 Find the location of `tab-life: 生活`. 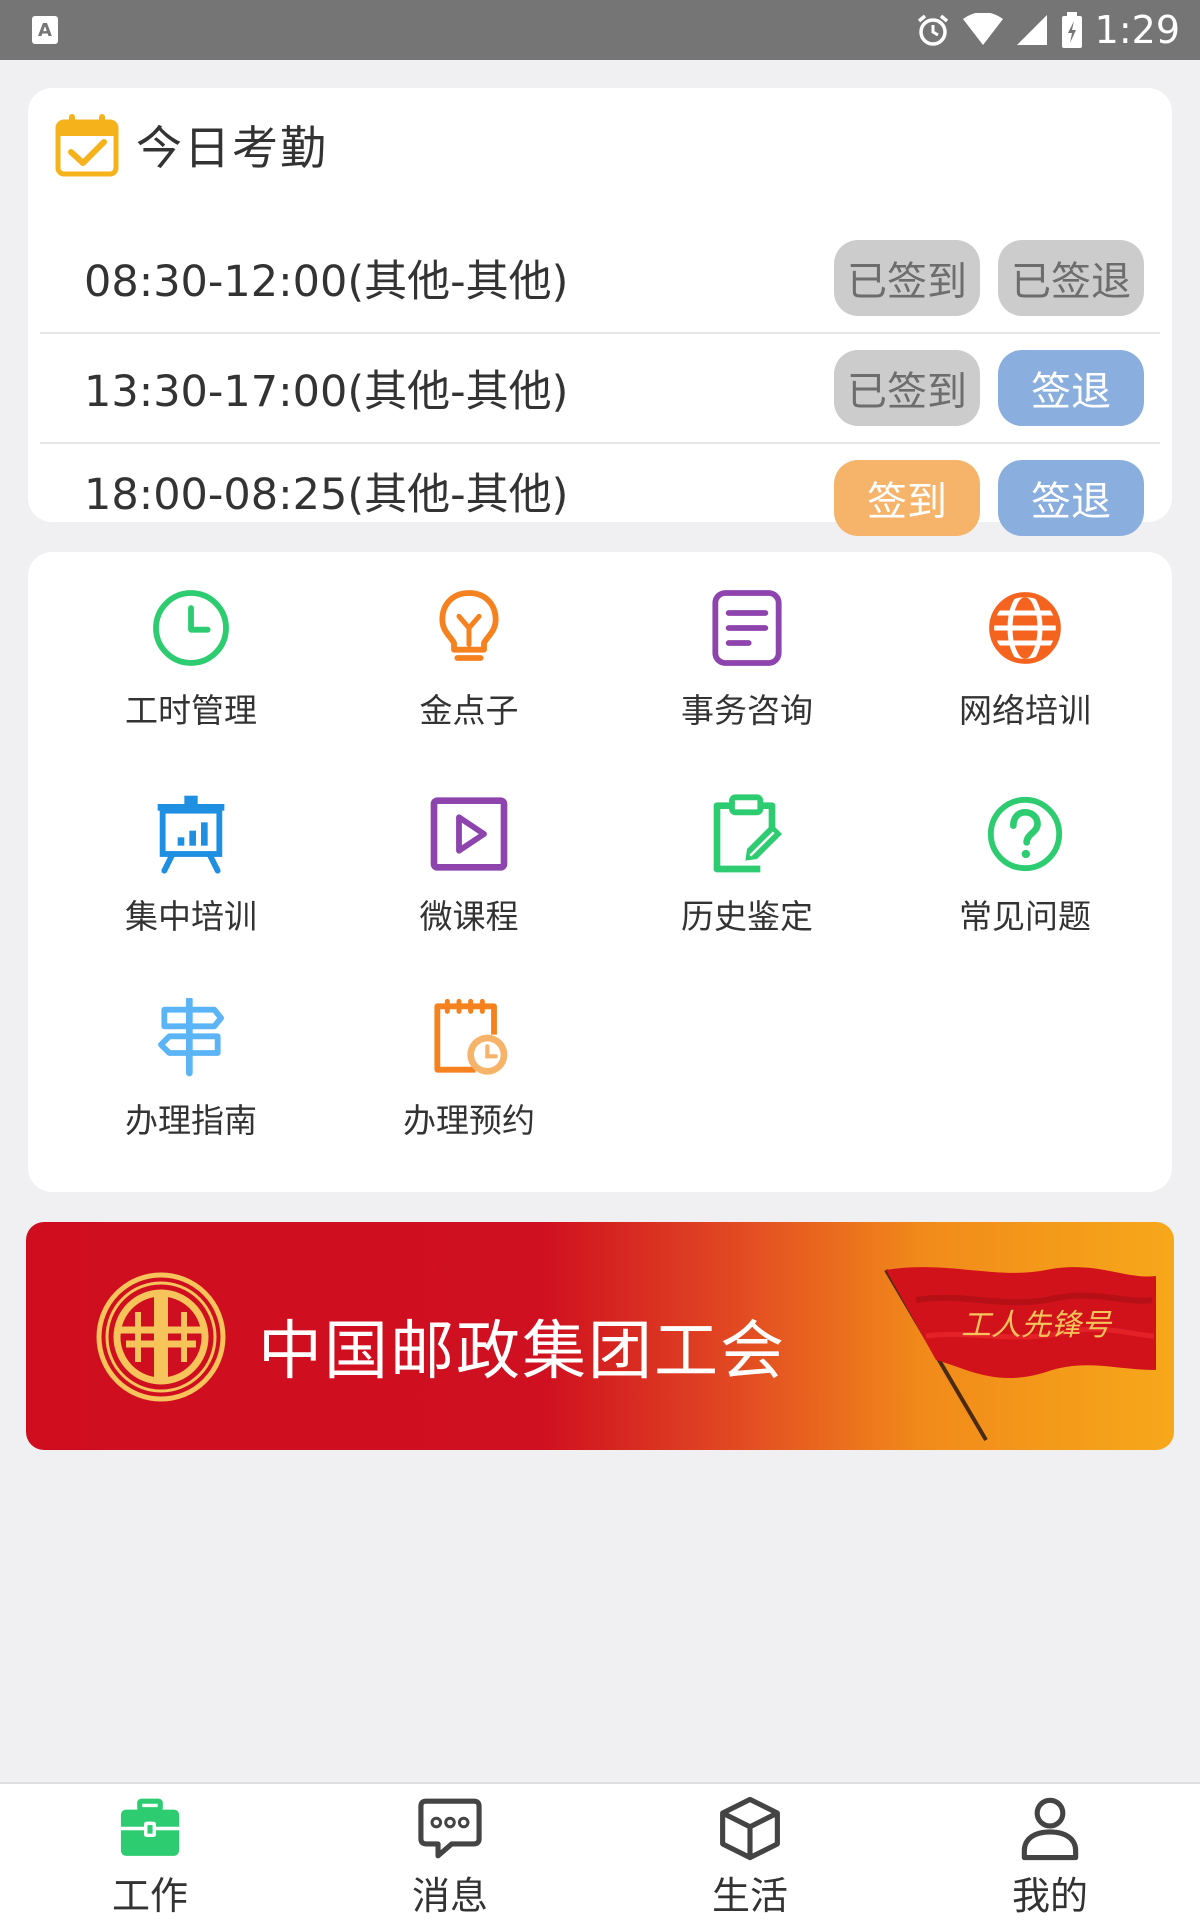

tab-life: 生活 is located at coordinates (750, 1852).